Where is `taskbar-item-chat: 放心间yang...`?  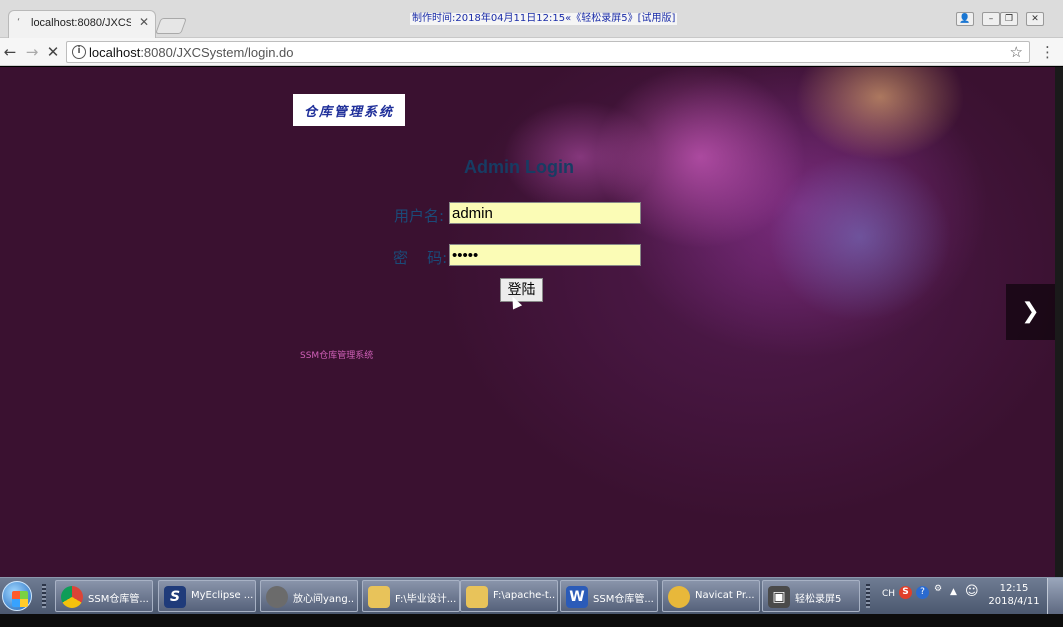
taskbar-item-chat: 放心间yang... is located at coordinates (309, 596).